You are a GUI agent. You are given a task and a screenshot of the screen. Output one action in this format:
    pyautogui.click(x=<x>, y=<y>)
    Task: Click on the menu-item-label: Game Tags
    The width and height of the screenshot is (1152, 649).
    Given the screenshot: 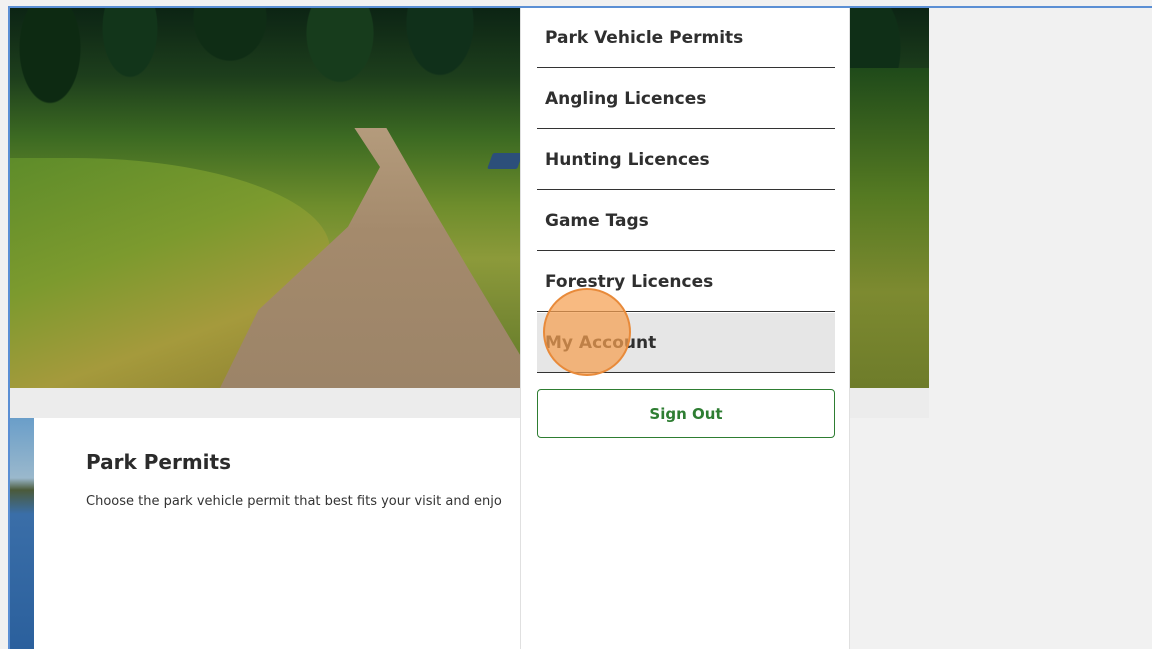 What is the action you would take?
    pyautogui.click(x=597, y=220)
    